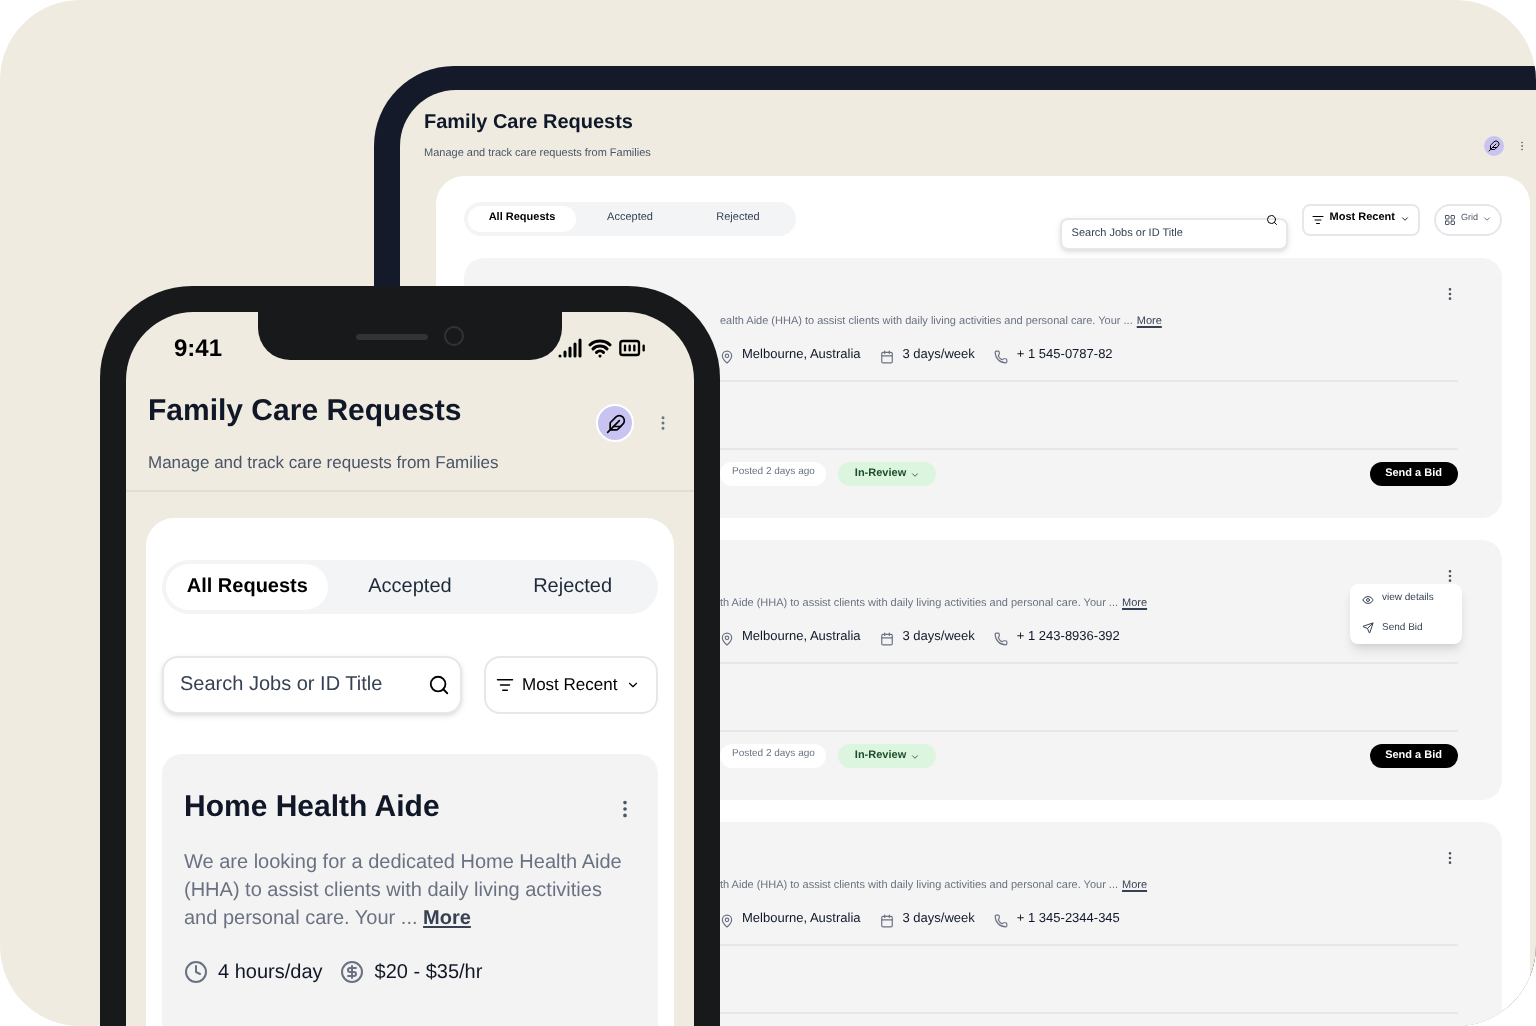 The width and height of the screenshot is (1536, 1026). Describe the element at coordinates (196, 972) in the screenshot. I see `clock-icon` at that location.